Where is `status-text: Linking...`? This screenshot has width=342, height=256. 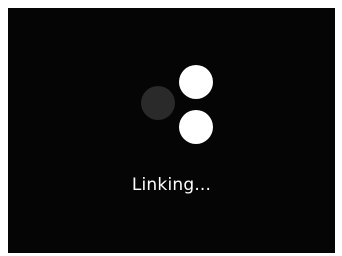 status-text: Linking... is located at coordinates (171, 185).